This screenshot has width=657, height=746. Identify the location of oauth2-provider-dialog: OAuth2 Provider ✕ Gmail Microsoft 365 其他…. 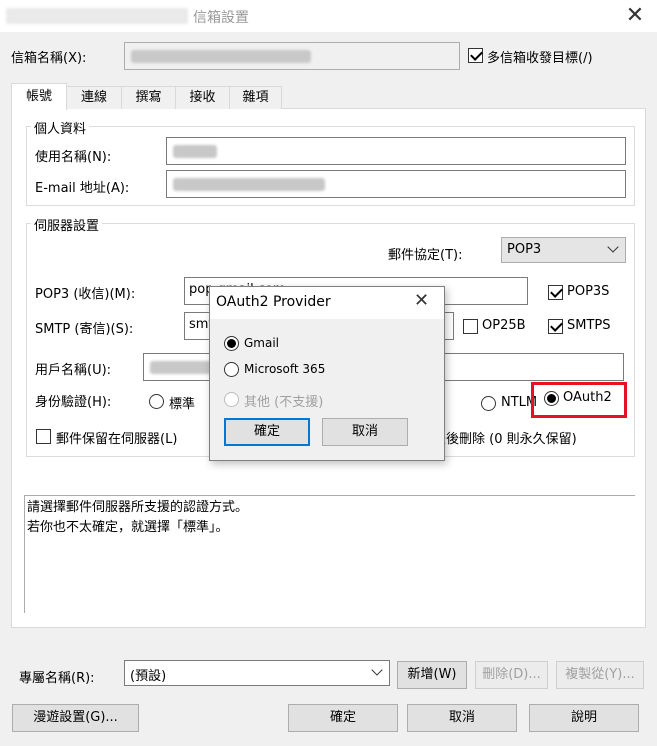
(327, 373).